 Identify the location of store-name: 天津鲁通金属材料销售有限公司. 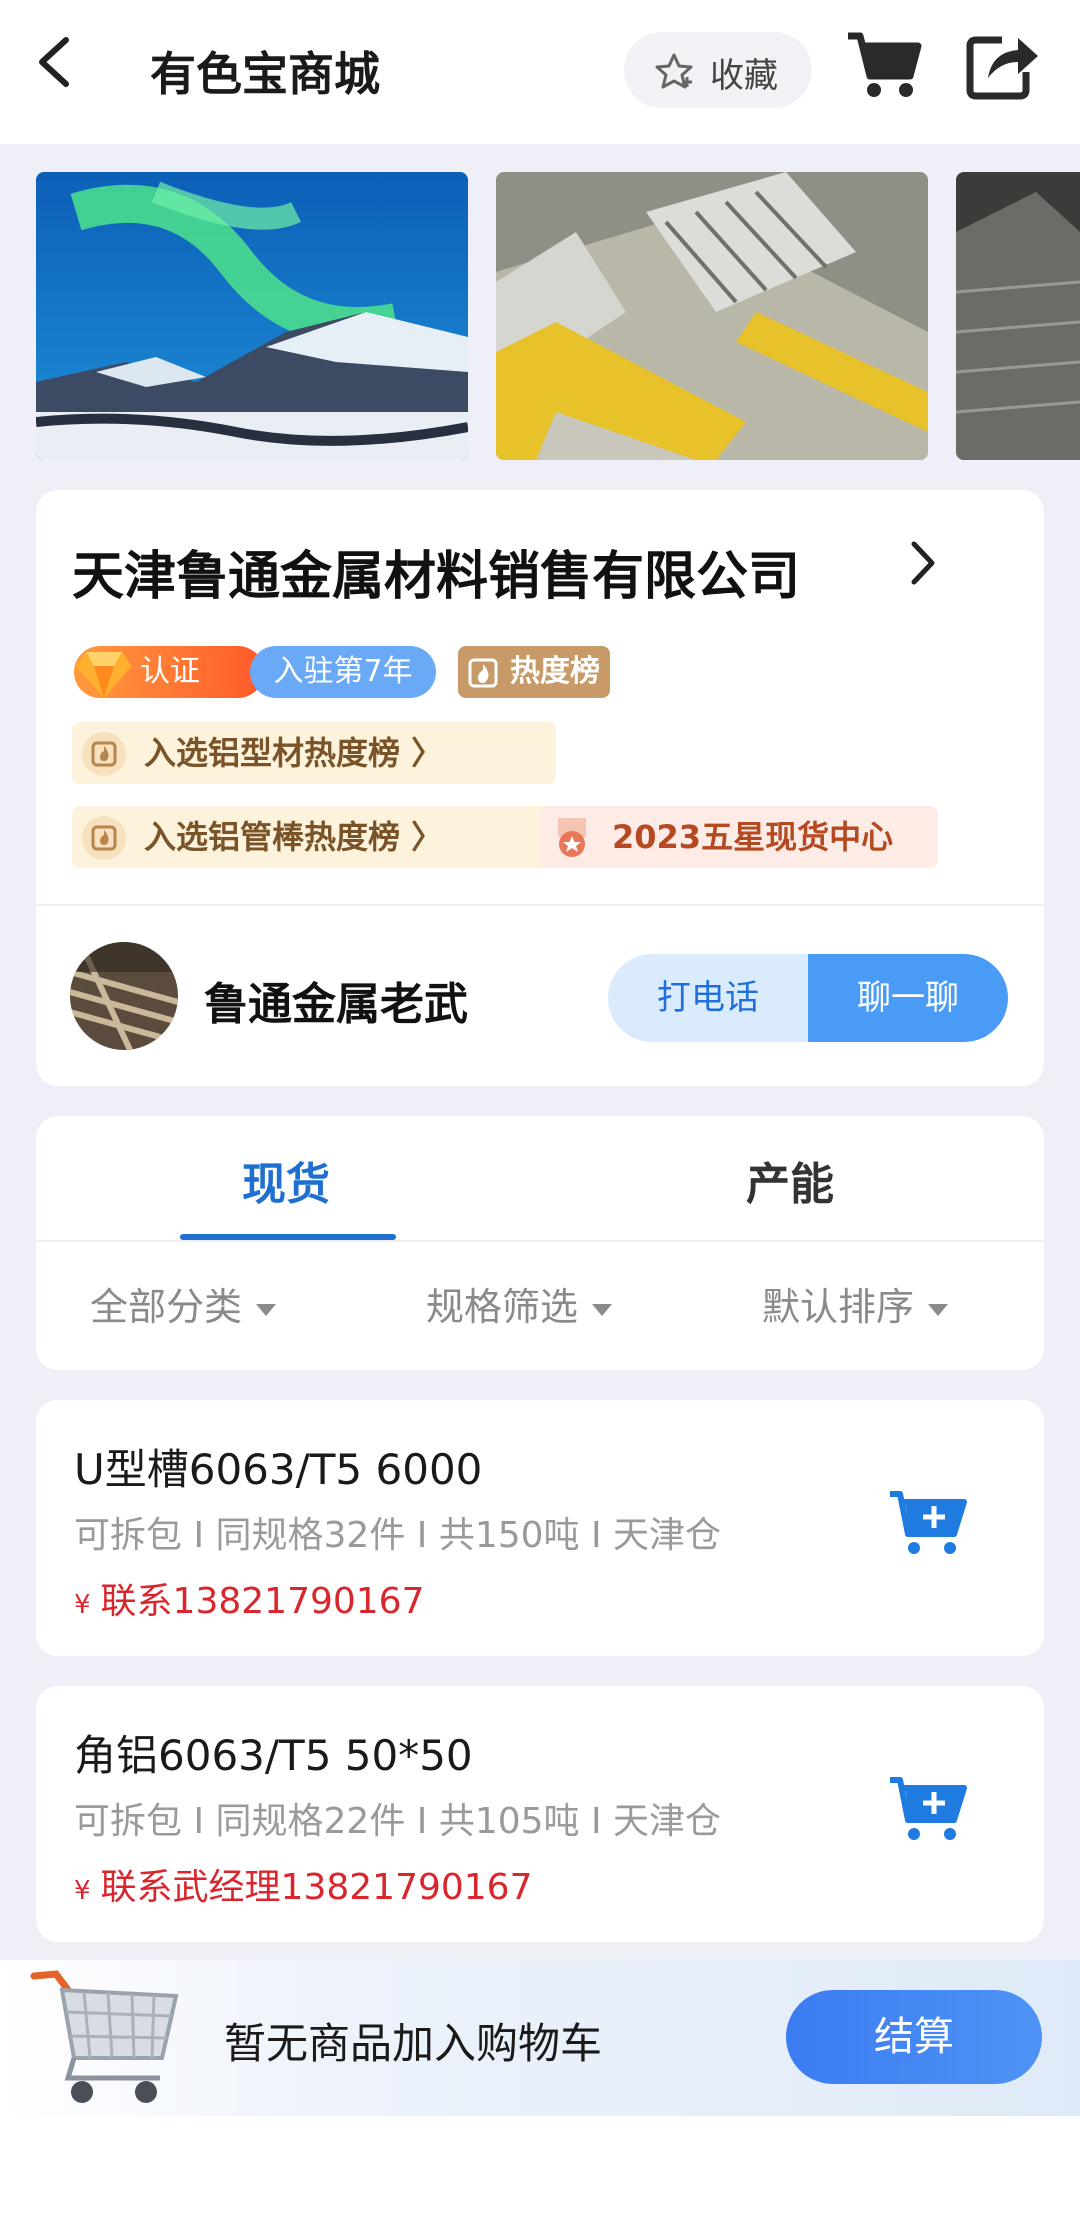
(436, 571).